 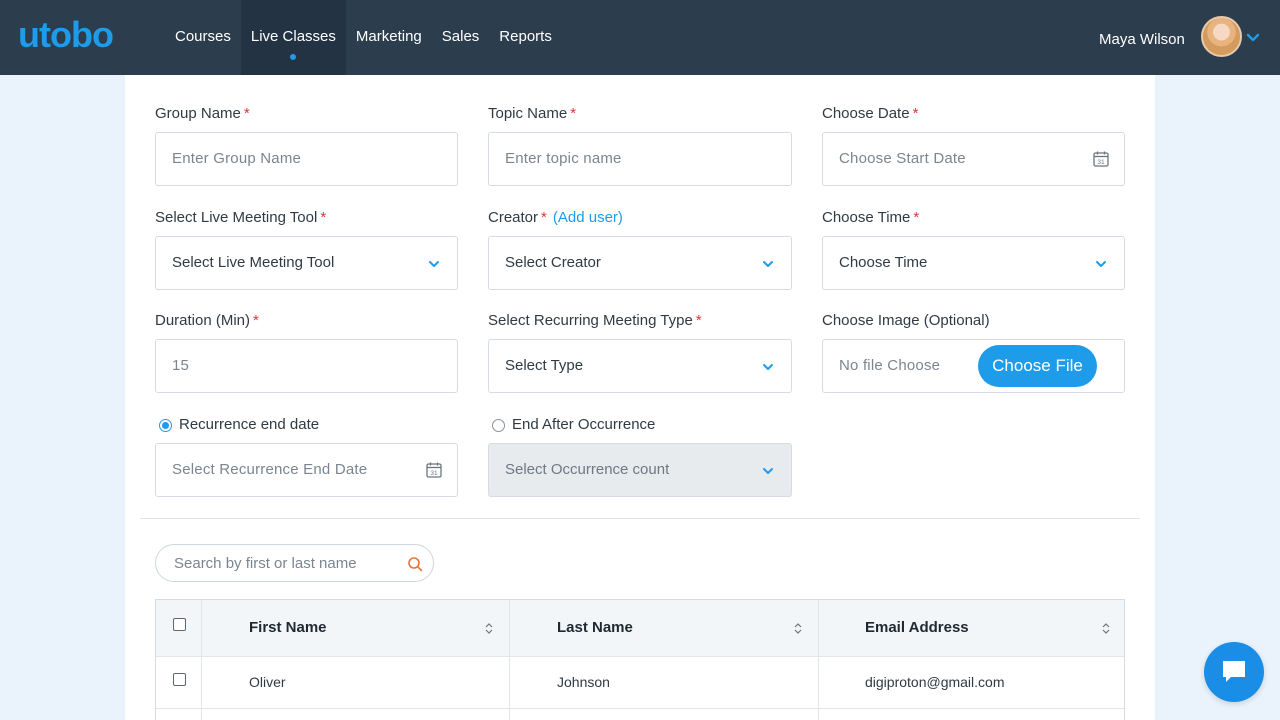 I want to click on column-header-last-name: Last Name, so click(x=595, y=627).